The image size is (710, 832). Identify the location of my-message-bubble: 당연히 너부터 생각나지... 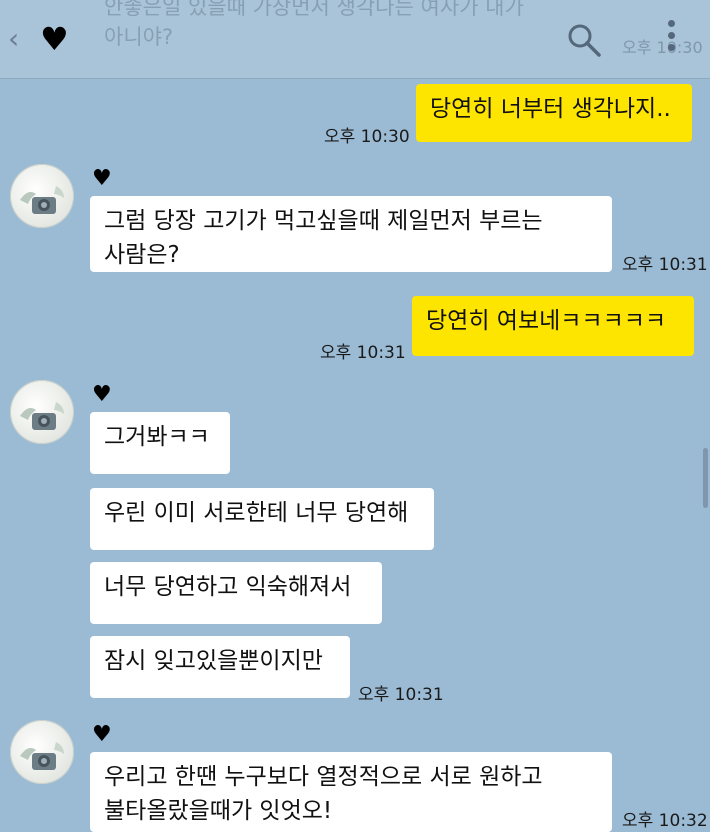
(554, 113).